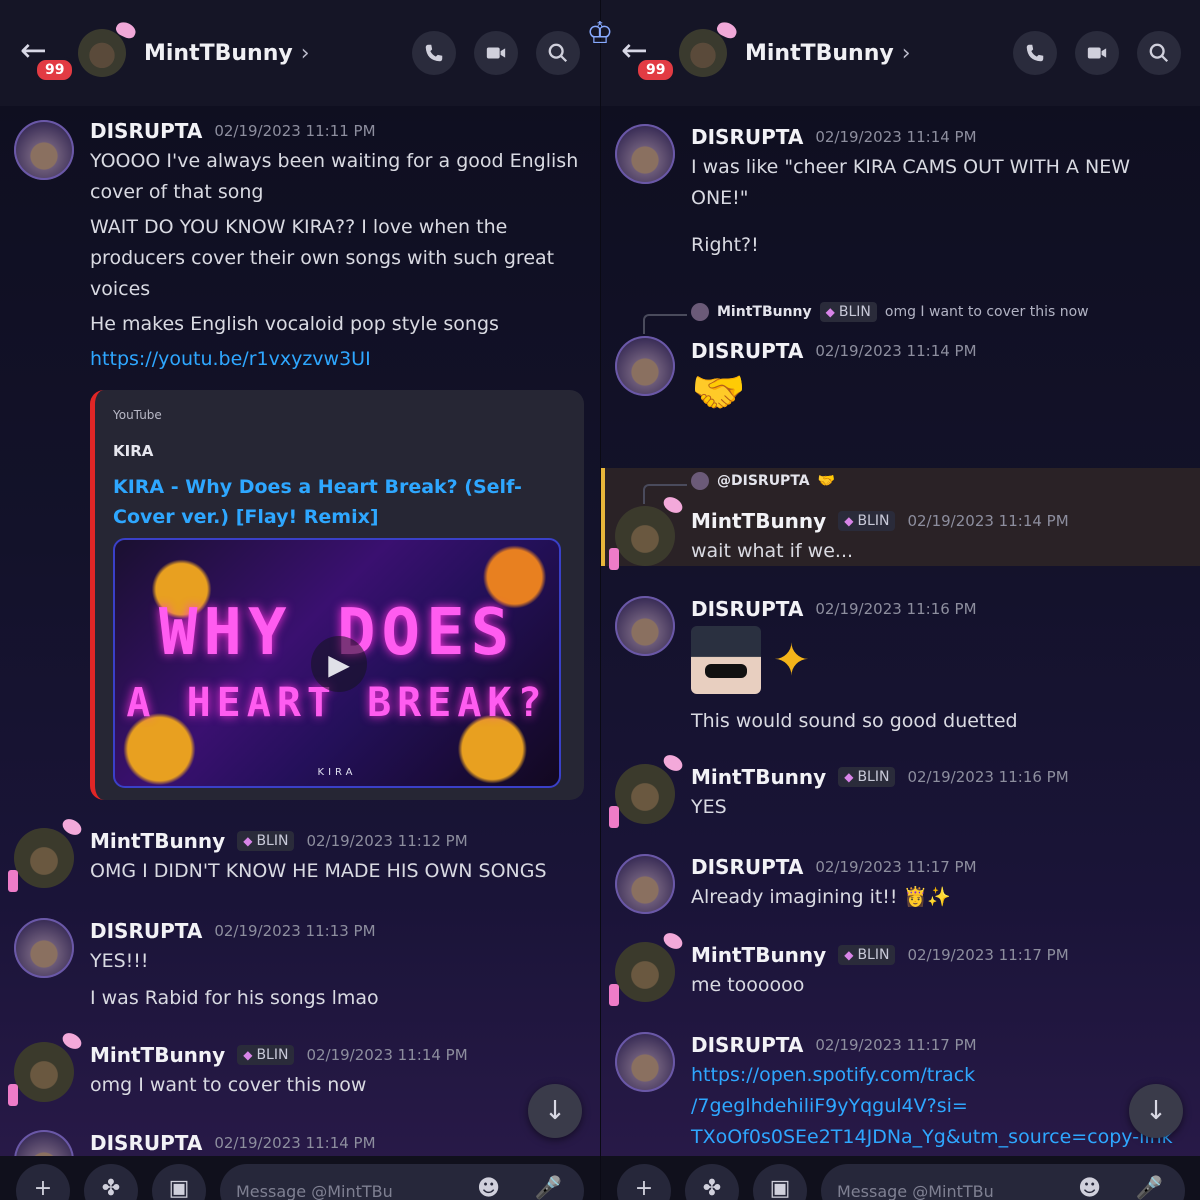 The width and height of the screenshot is (1200, 1200). Describe the element at coordinates (234, 998) in the screenshot. I see `message-text: I was Rabid for his songs lmao` at that location.